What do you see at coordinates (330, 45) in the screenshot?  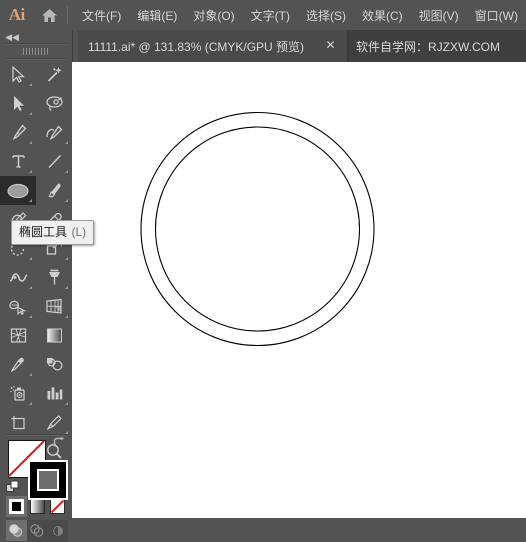 I see `close-icon: ✕` at bounding box center [330, 45].